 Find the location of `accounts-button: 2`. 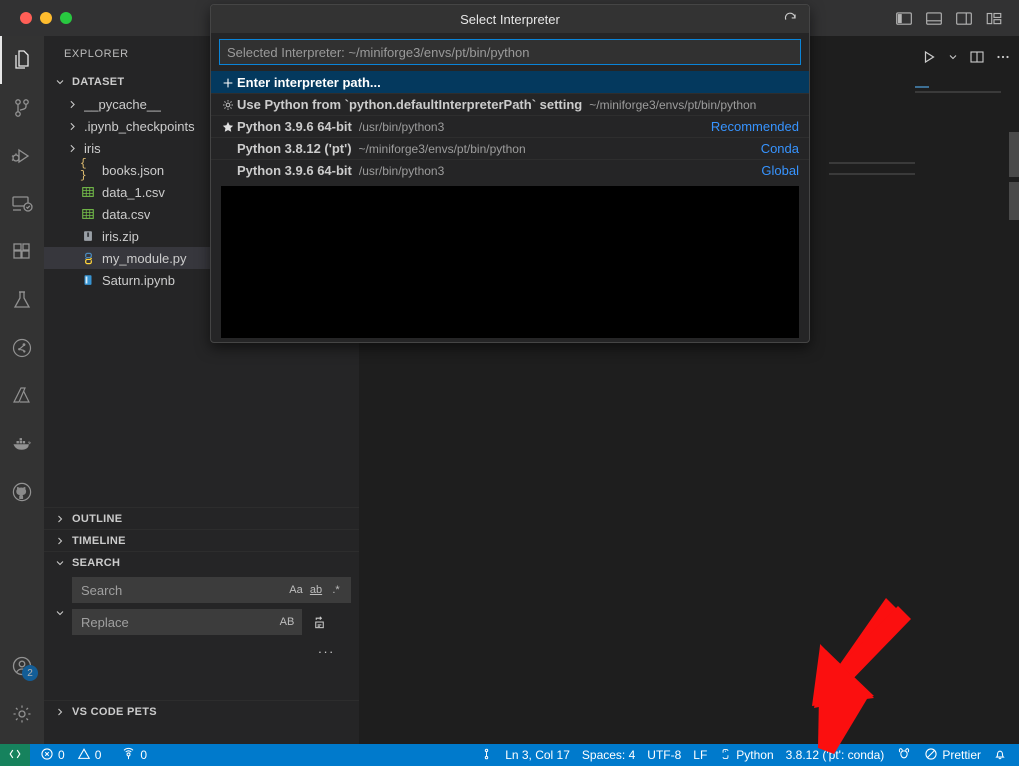

accounts-button: 2 is located at coordinates (22, 666).